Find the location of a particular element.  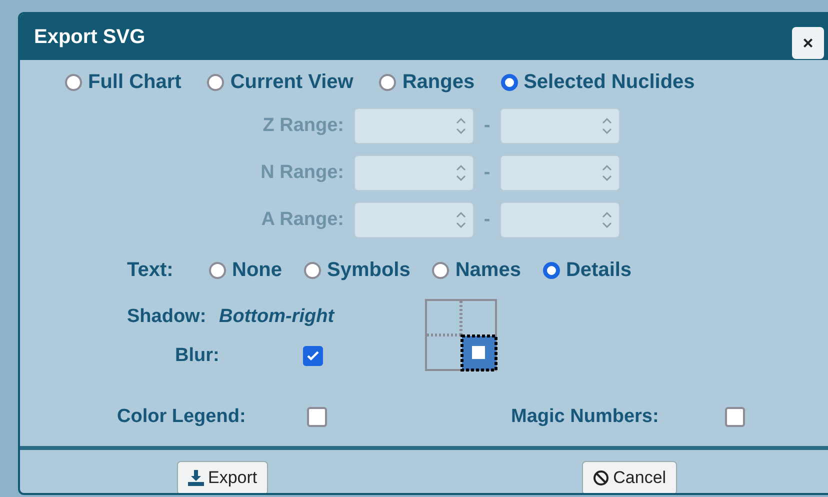

magic-numbers-label: Magic Numbers: is located at coordinates (585, 416).